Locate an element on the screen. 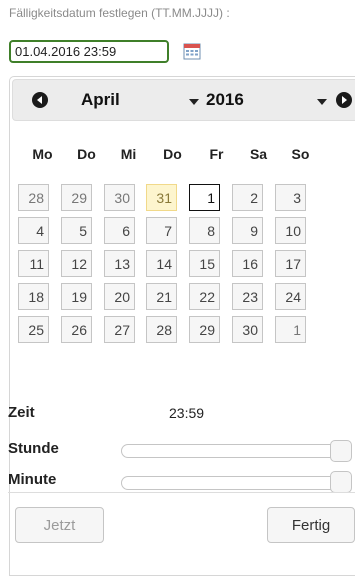 The width and height of the screenshot is (355, 576). month-select: April is located at coordinates (141, 101).